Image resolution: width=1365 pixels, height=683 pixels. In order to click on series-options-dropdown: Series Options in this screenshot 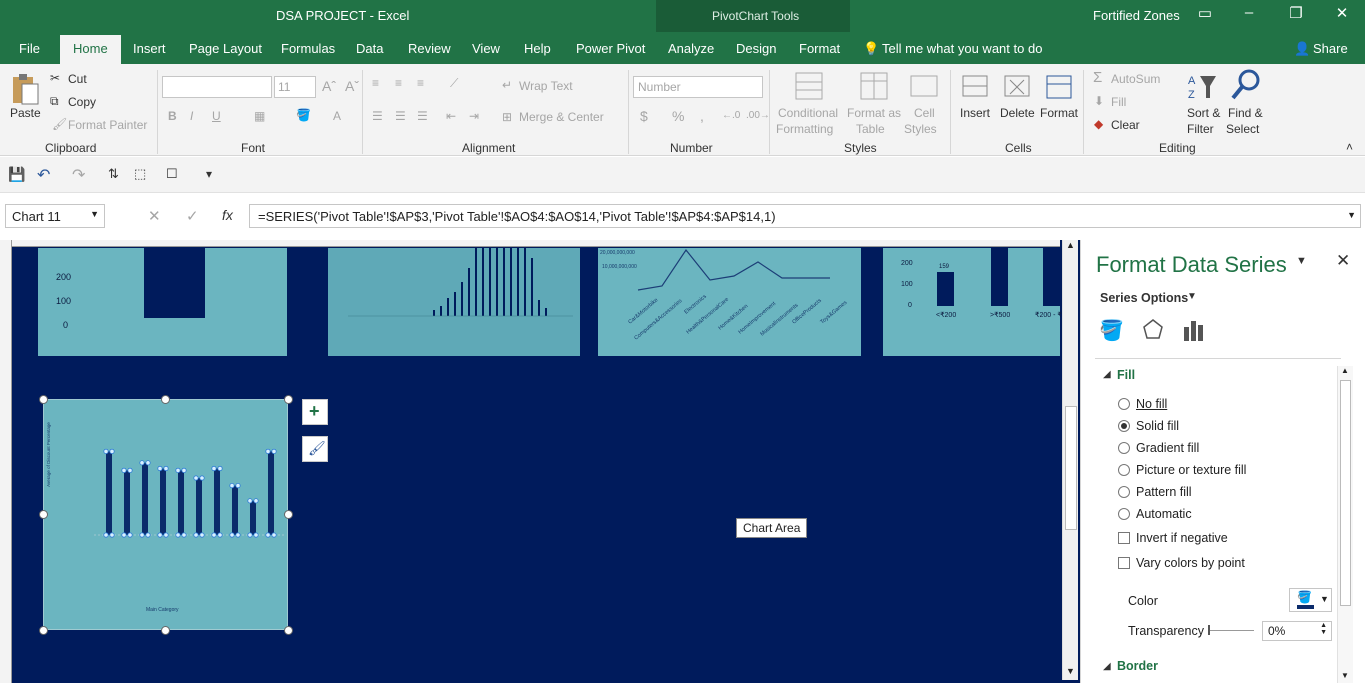, I will do `click(1144, 298)`.